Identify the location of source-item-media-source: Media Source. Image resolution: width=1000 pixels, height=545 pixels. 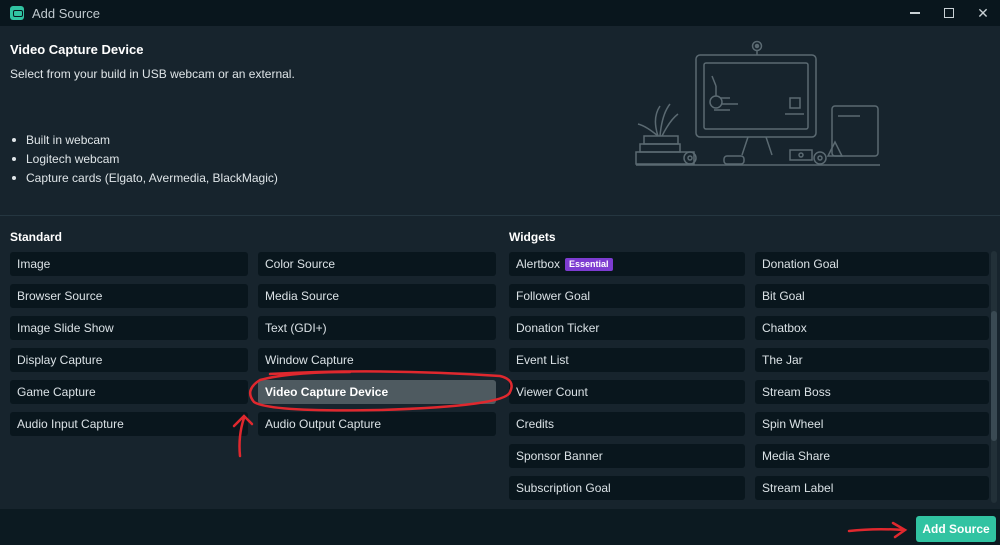
(377, 296).